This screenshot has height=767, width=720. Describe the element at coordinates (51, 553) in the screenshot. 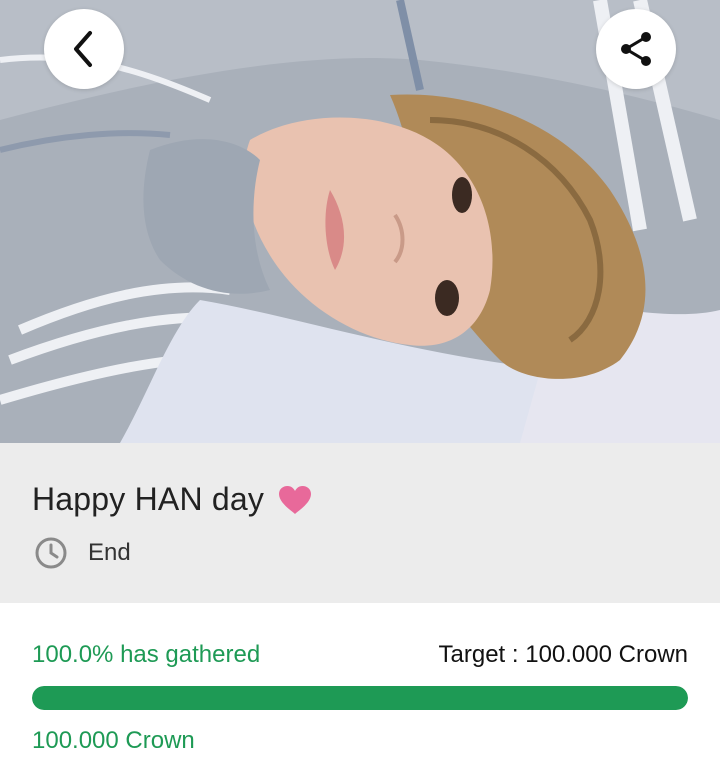

I see `clock-icon` at that location.